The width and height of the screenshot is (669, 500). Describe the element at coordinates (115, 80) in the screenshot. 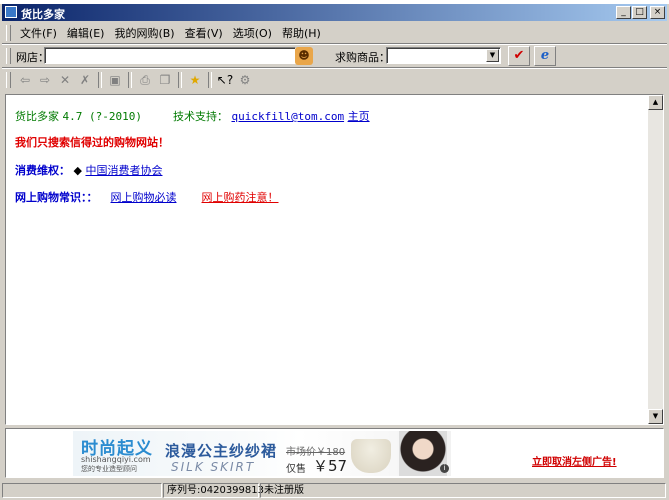

I see `save-icon: ▣` at that location.